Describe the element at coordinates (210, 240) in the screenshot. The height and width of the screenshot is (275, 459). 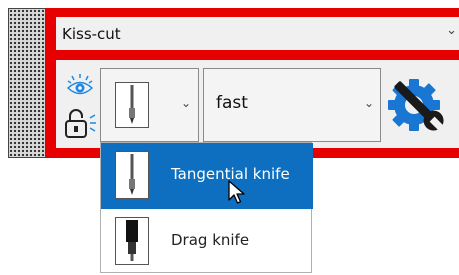
I see `knife-option-label: Drag knife` at that location.